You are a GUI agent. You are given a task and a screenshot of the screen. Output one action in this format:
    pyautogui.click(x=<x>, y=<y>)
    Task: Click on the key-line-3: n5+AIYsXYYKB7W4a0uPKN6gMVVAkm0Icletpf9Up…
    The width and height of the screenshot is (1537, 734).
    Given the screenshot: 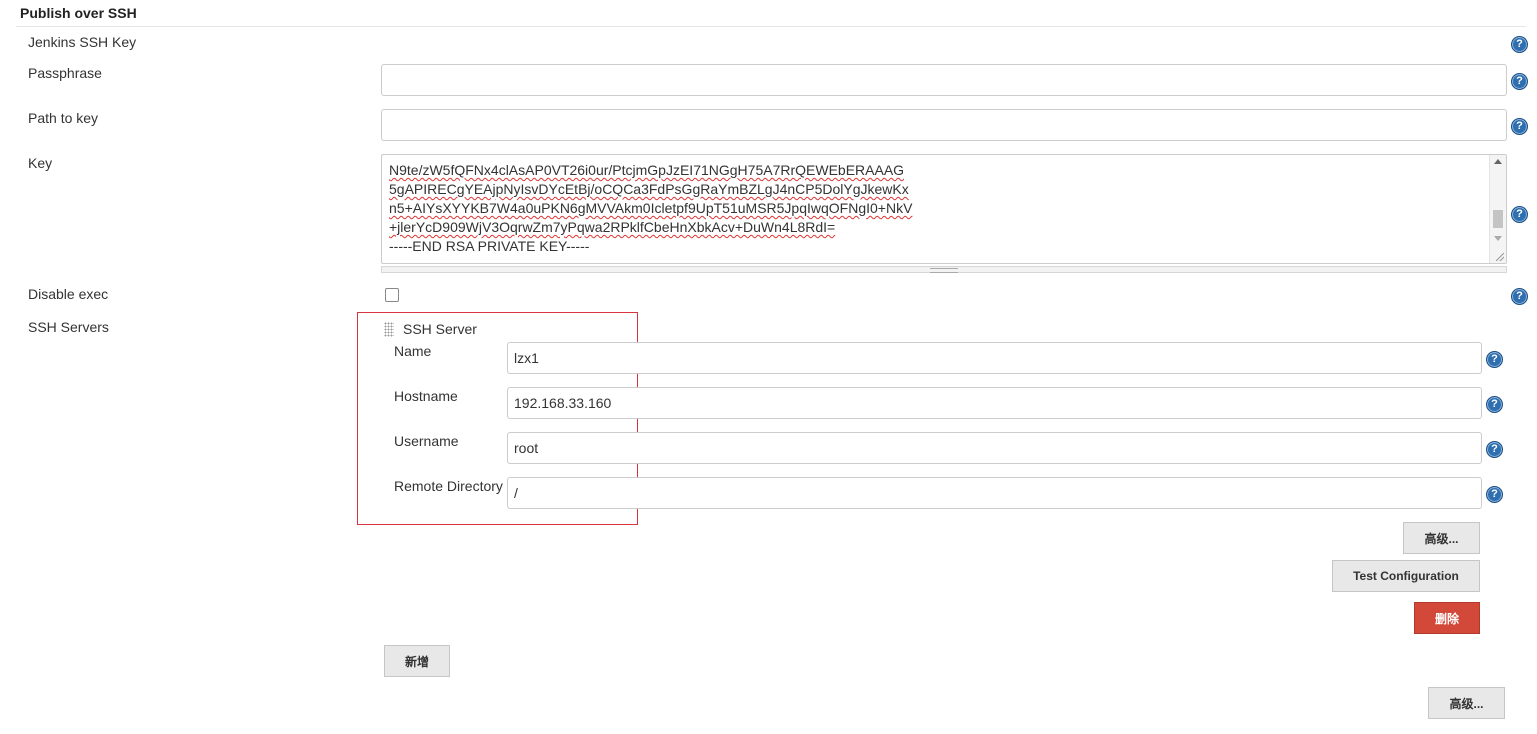 What is the action you would take?
    pyautogui.click(x=651, y=208)
    